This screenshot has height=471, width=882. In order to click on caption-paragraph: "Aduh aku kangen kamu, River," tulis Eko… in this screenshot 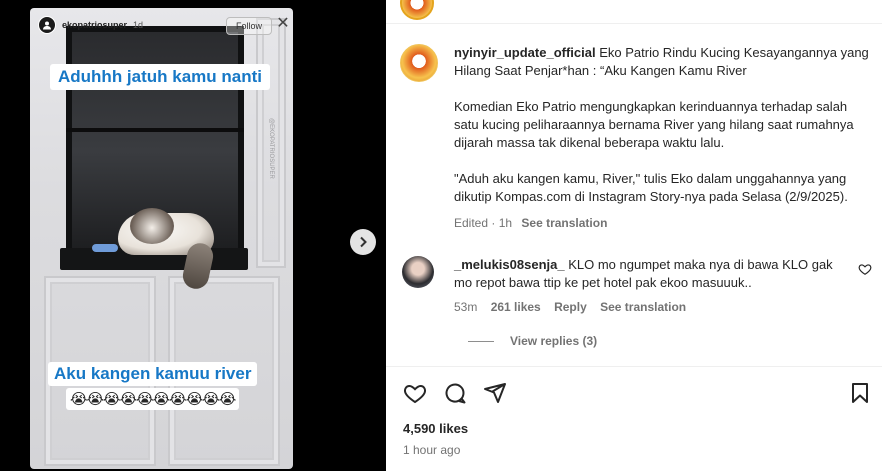, I will do `click(651, 187)`.